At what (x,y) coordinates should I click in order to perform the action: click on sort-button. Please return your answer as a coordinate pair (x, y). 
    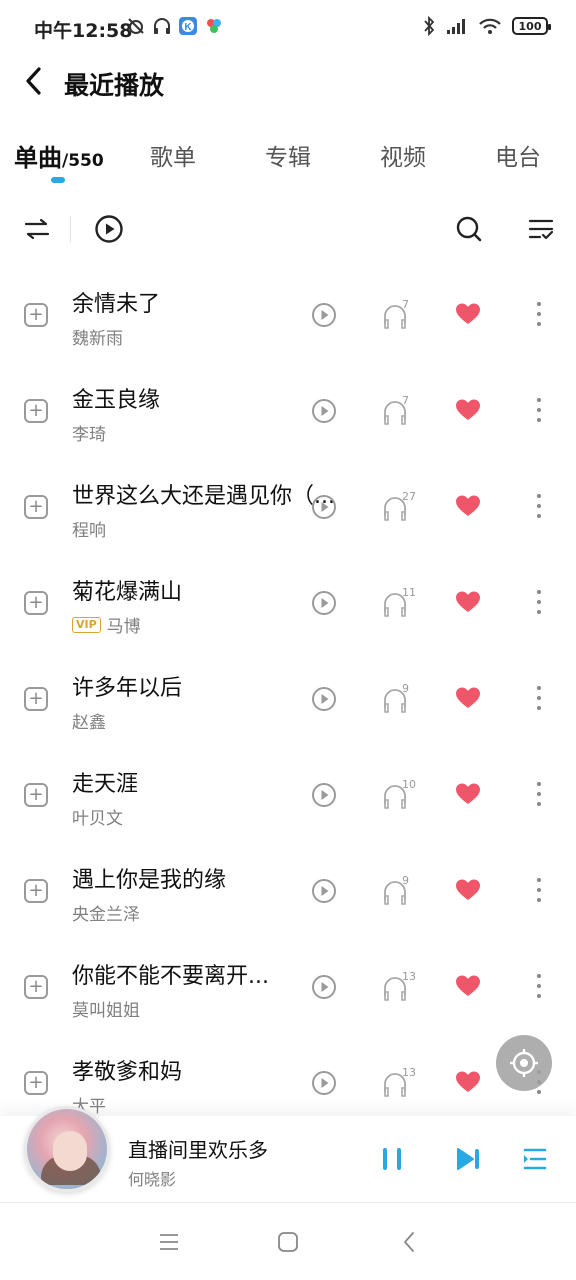
    Looking at the image, I should click on (37, 229).